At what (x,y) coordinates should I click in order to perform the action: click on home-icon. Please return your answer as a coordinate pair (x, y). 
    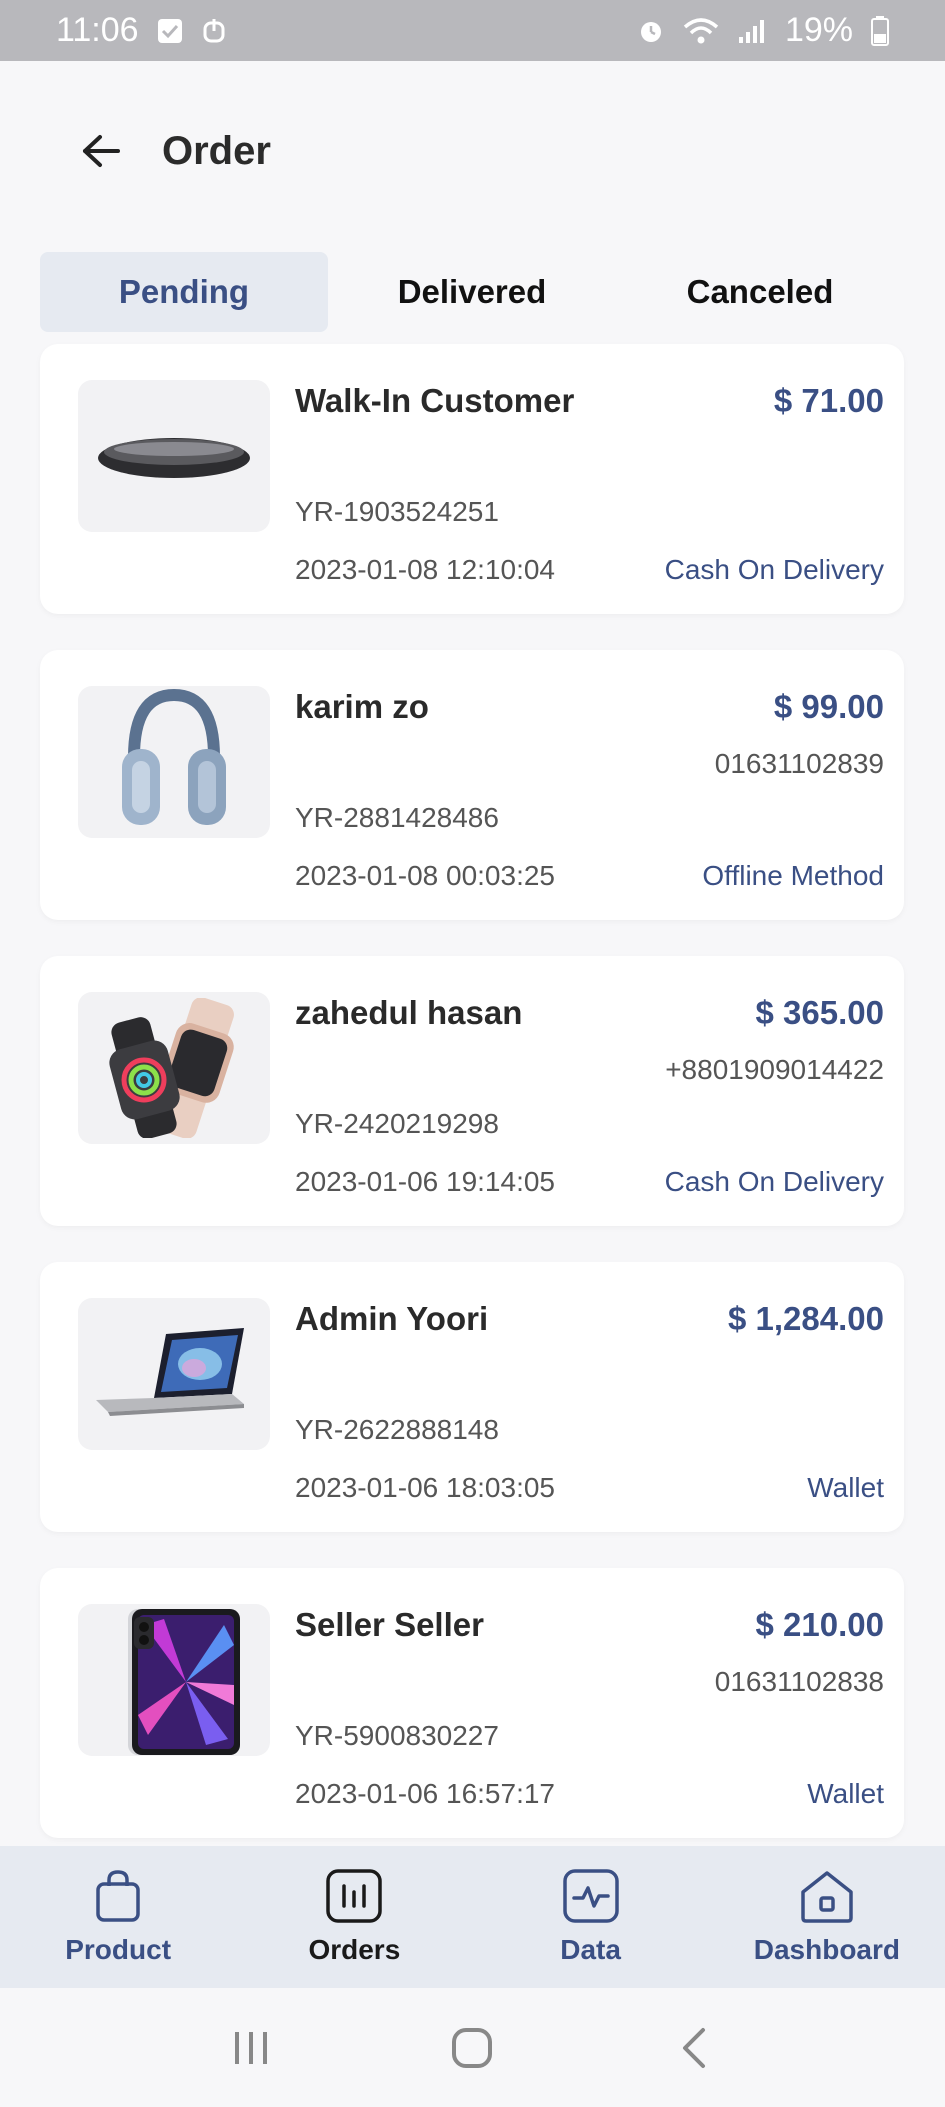
    Looking at the image, I should click on (827, 1897).